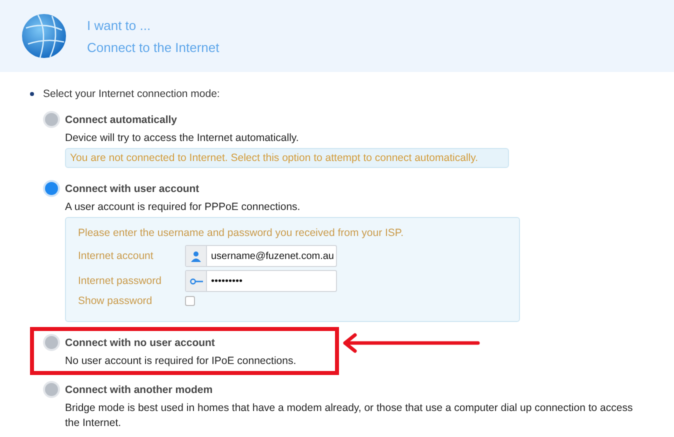 The image size is (674, 437). I want to click on show-password-checkbox, so click(190, 301).